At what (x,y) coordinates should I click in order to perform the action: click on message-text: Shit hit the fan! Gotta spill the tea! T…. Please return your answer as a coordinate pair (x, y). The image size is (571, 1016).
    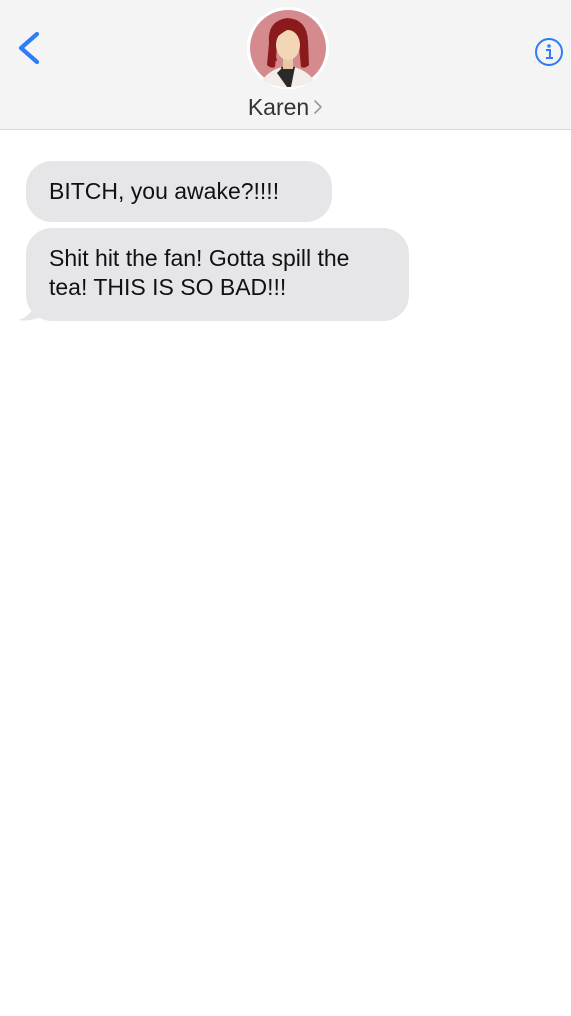
    Looking at the image, I should click on (199, 272).